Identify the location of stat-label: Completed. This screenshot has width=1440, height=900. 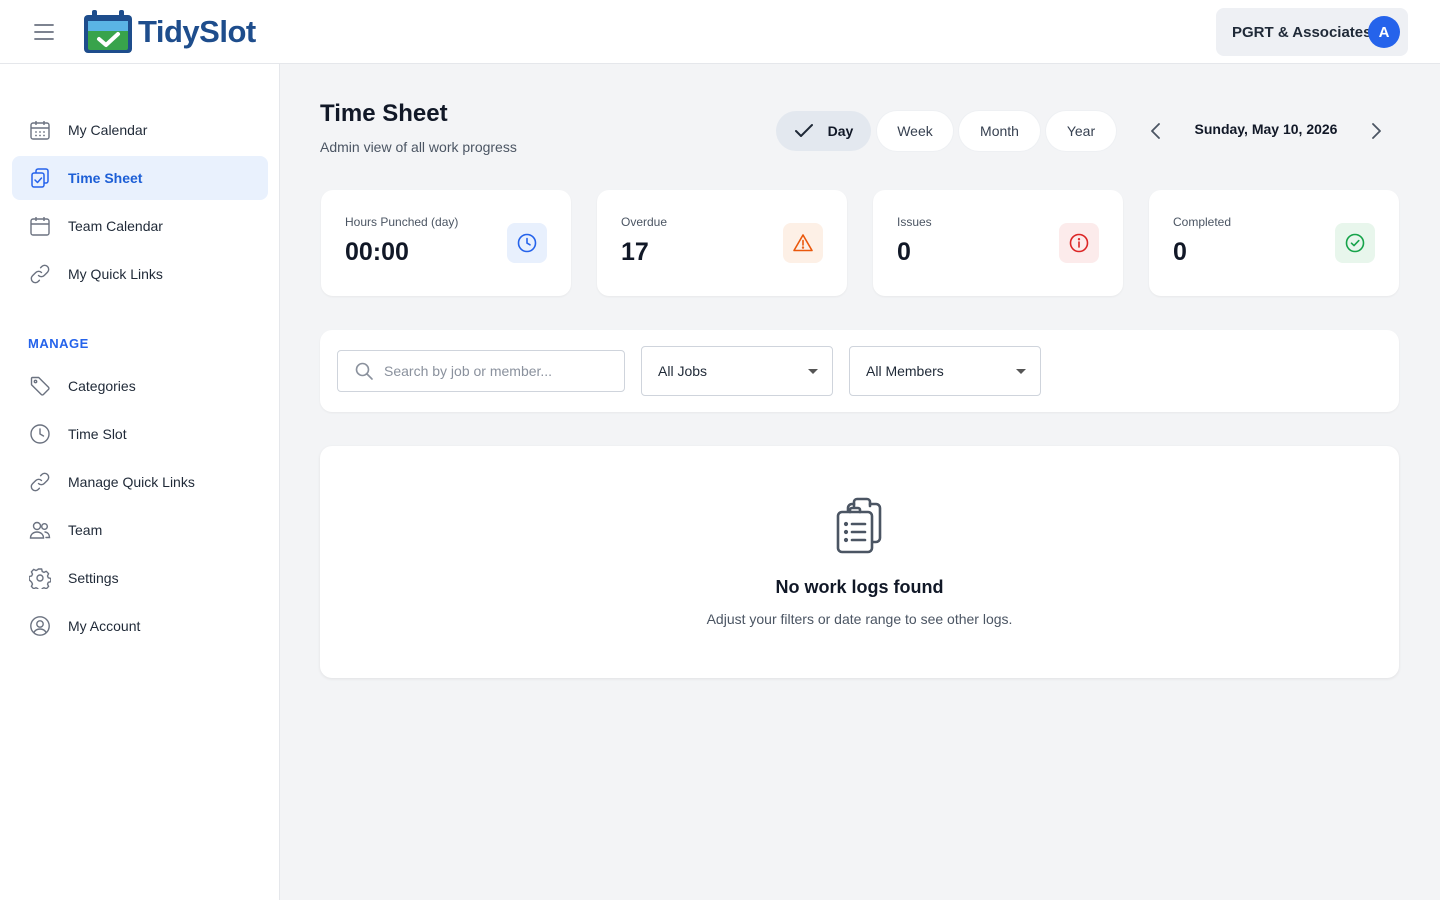
(1202, 222).